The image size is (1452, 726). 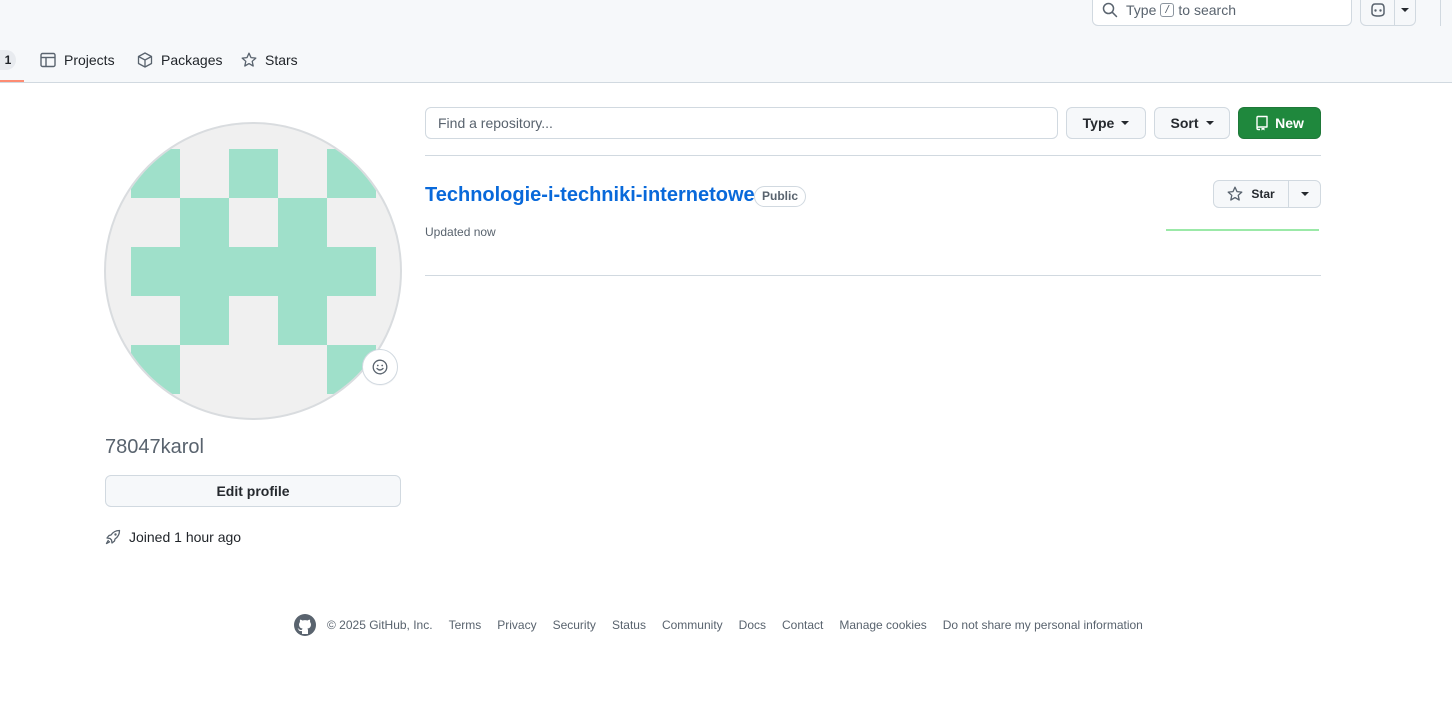 What do you see at coordinates (1289, 123) in the screenshot?
I see `new-label: New` at bounding box center [1289, 123].